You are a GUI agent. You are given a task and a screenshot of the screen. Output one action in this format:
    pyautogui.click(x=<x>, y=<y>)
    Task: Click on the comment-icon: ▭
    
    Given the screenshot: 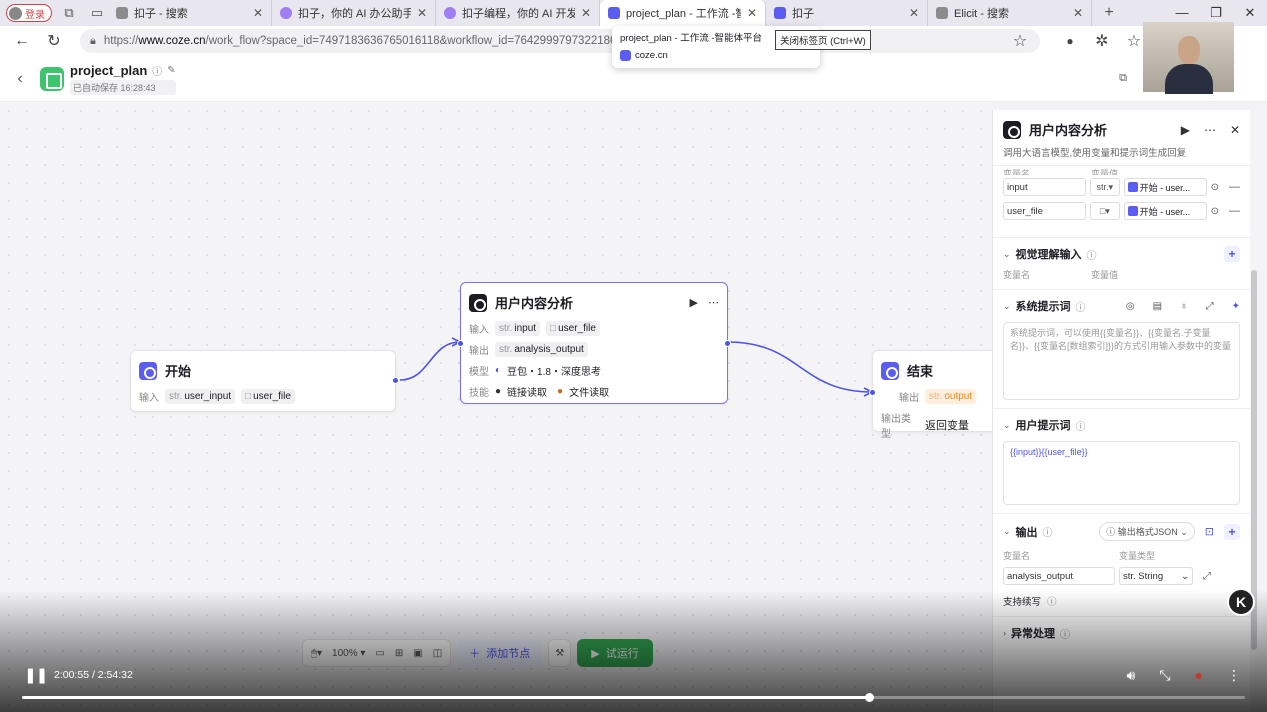 What is the action you would take?
    pyautogui.click(x=379, y=653)
    